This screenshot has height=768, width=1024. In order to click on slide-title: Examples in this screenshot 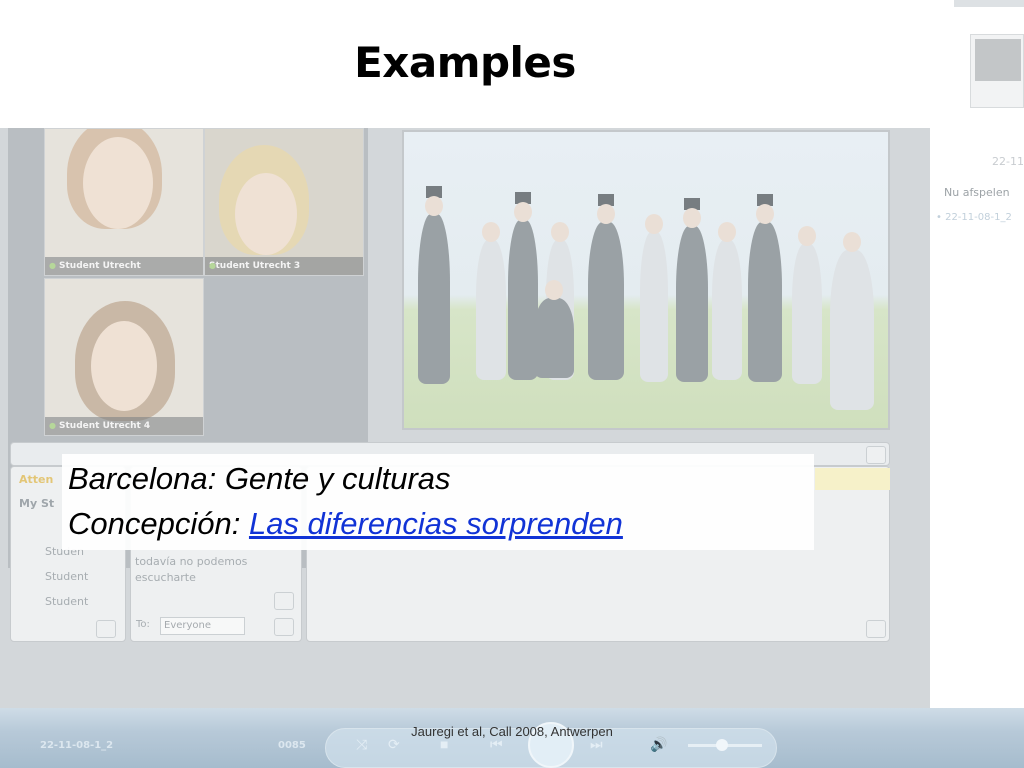, I will do `click(465, 62)`.